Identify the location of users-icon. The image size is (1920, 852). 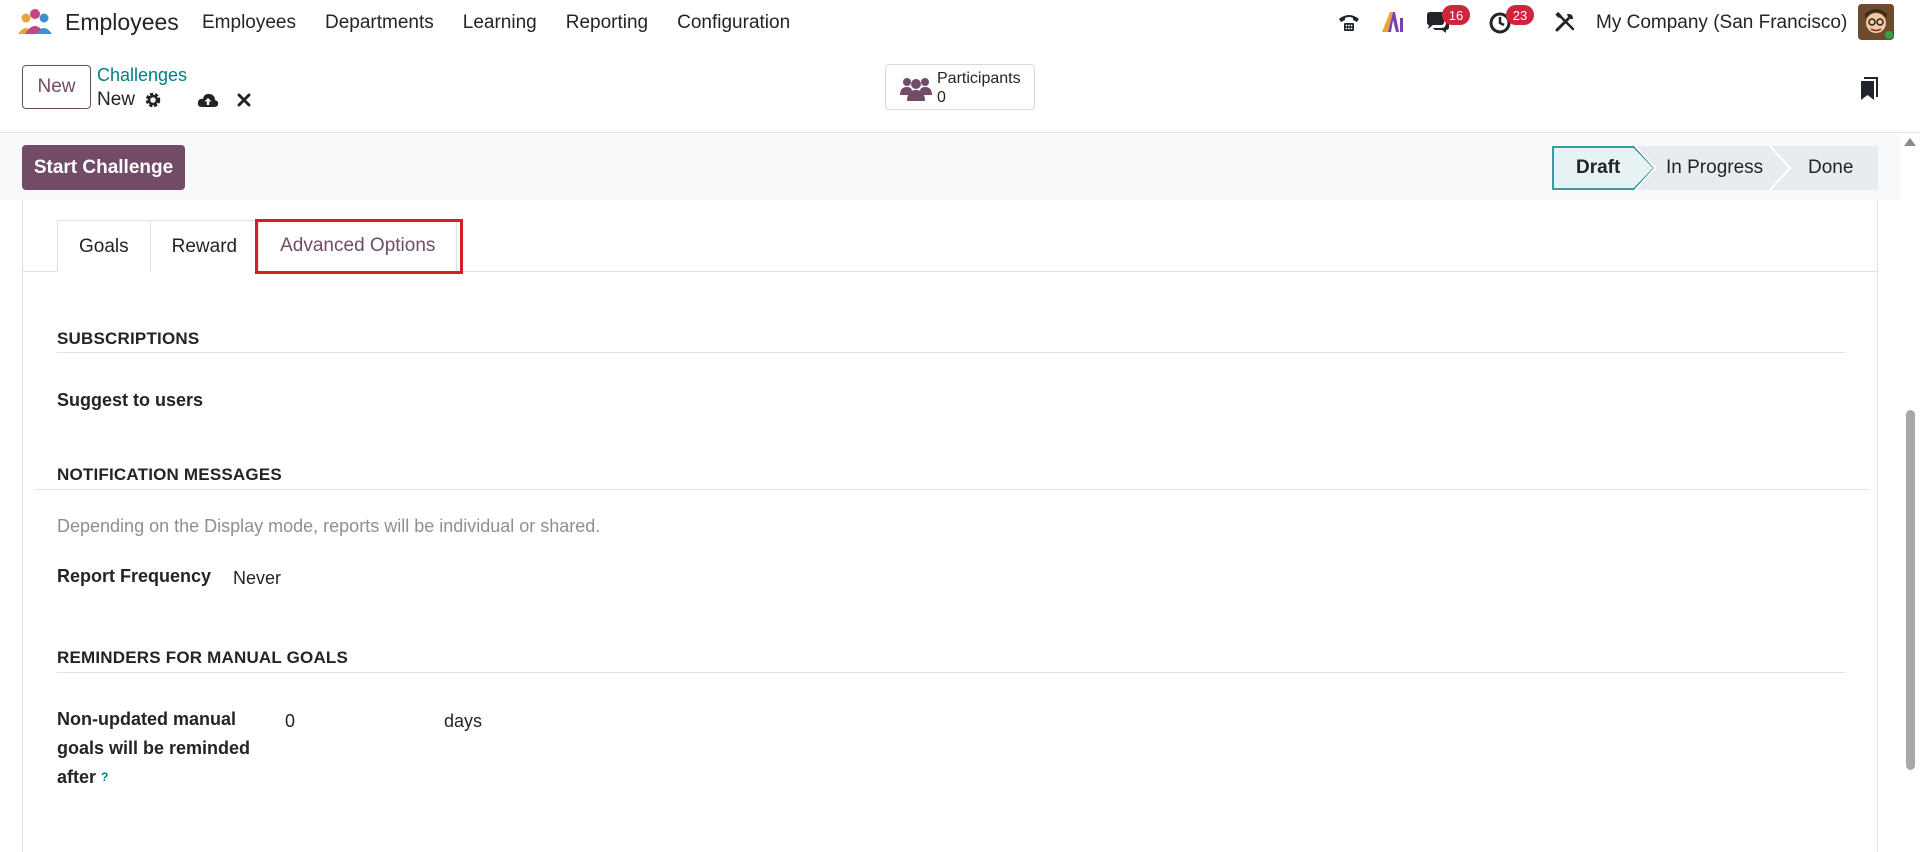
(916, 89).